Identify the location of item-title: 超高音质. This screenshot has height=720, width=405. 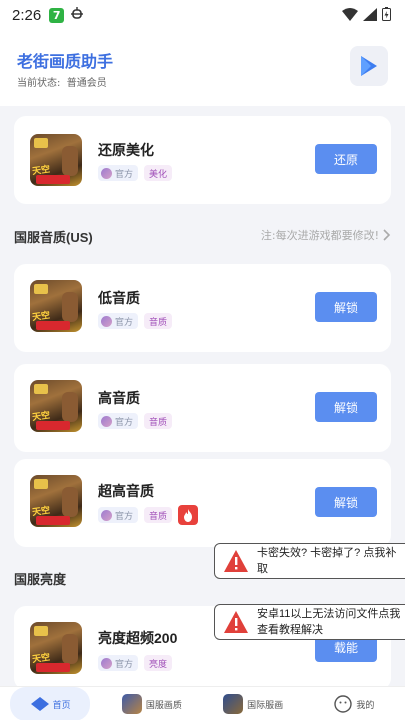
(126, 491).